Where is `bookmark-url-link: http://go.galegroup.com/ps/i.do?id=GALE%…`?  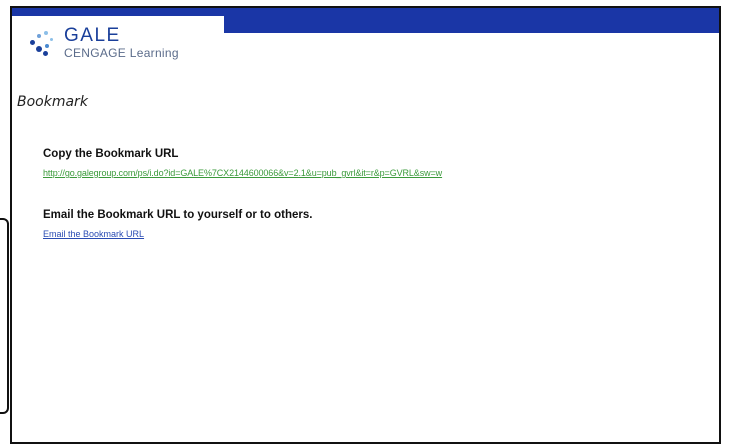 bookmark-url-link: http://go.galegroup.com/ps/i.do?id=GALE%… is located at coordinates (242, 173).